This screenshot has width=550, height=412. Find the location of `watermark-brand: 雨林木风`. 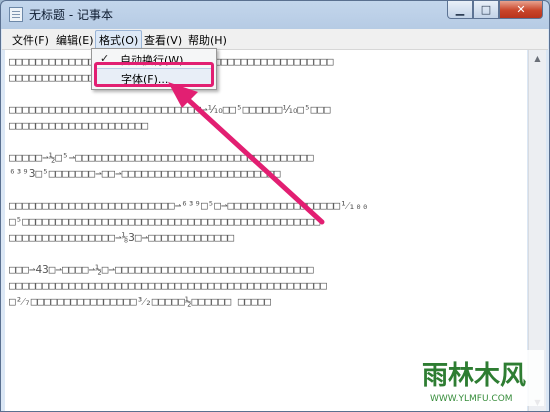

watermark-brand: 雨林木风 is located at coordinates (474, 376).